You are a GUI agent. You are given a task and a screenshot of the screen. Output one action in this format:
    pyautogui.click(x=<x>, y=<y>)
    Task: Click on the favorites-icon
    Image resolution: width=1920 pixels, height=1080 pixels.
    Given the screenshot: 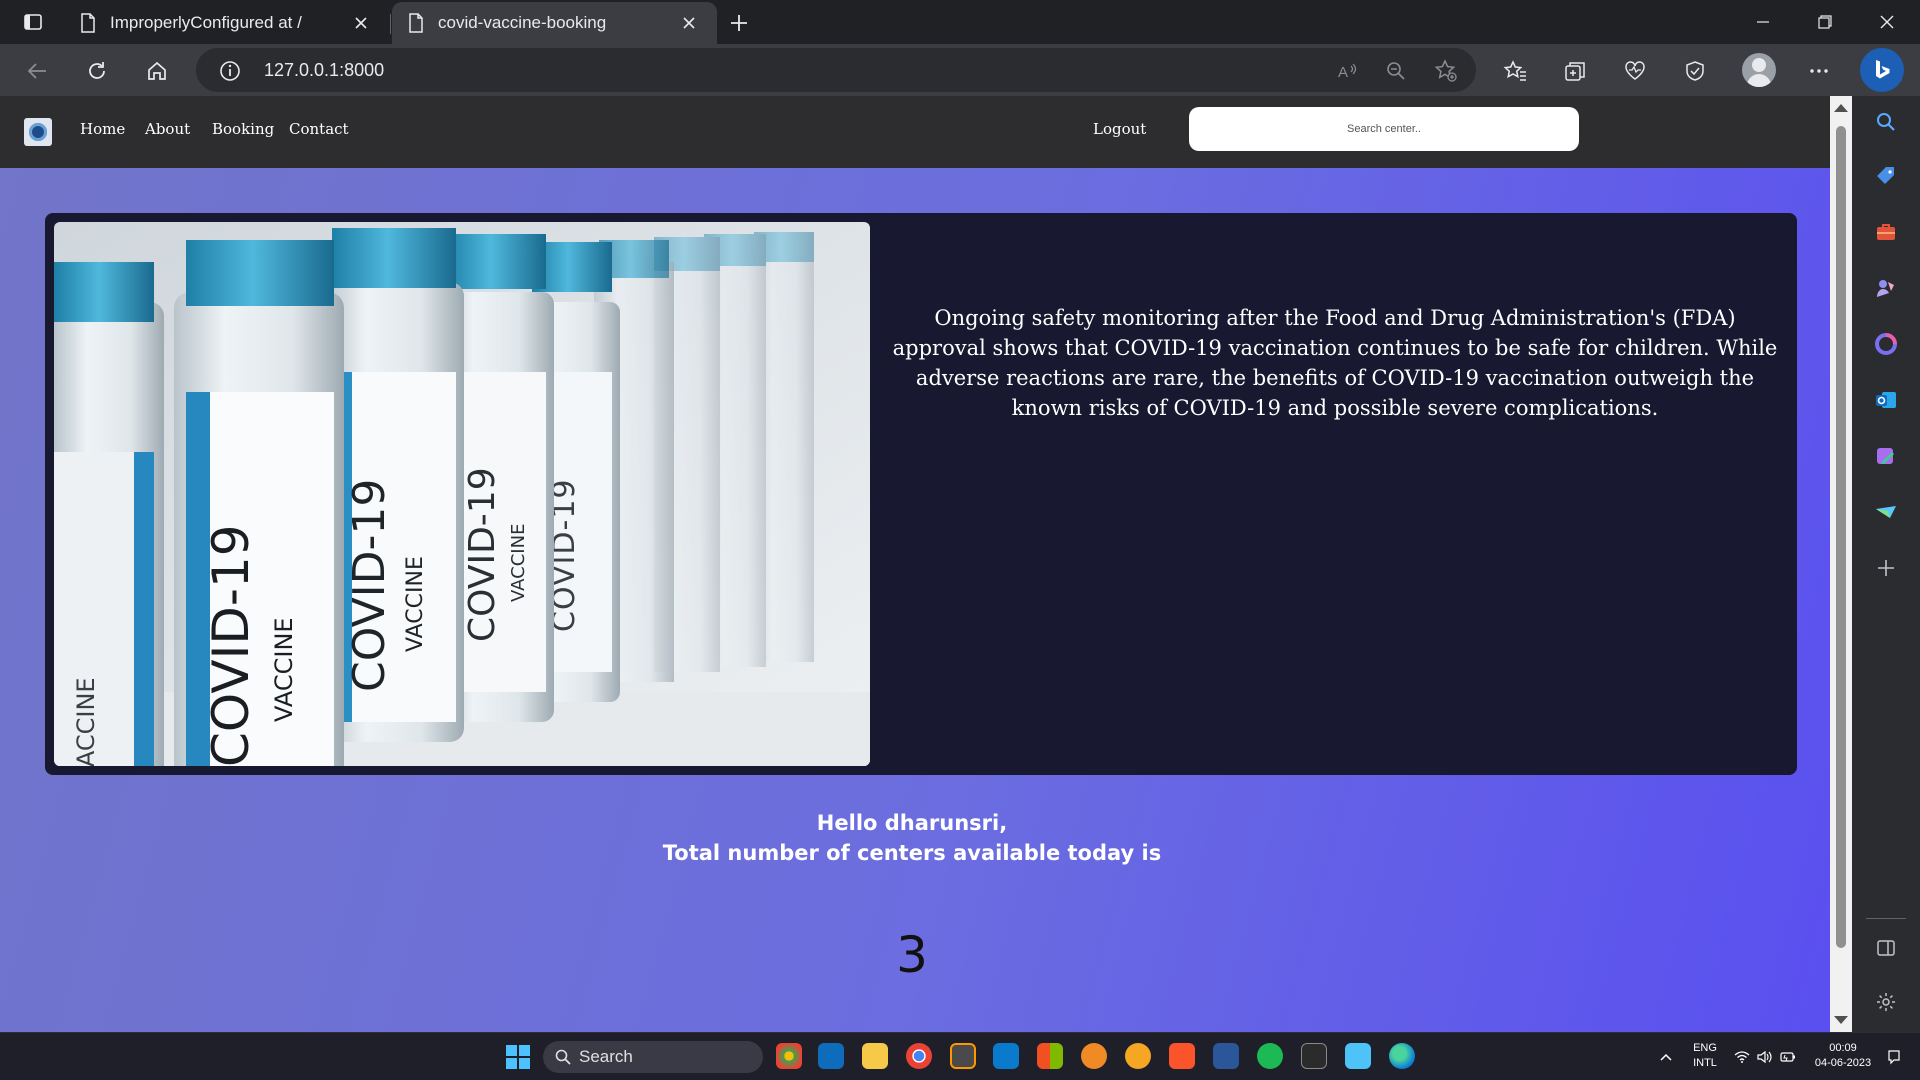 What is the action you would take?
    pyautogui.click(x=1514, y=70)
    